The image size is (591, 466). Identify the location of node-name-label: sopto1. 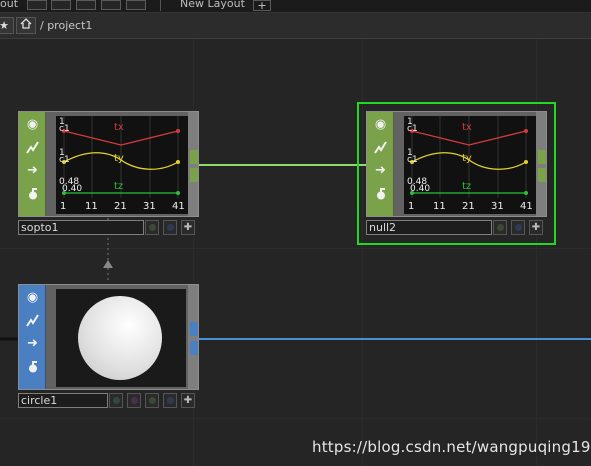
(81, 227).